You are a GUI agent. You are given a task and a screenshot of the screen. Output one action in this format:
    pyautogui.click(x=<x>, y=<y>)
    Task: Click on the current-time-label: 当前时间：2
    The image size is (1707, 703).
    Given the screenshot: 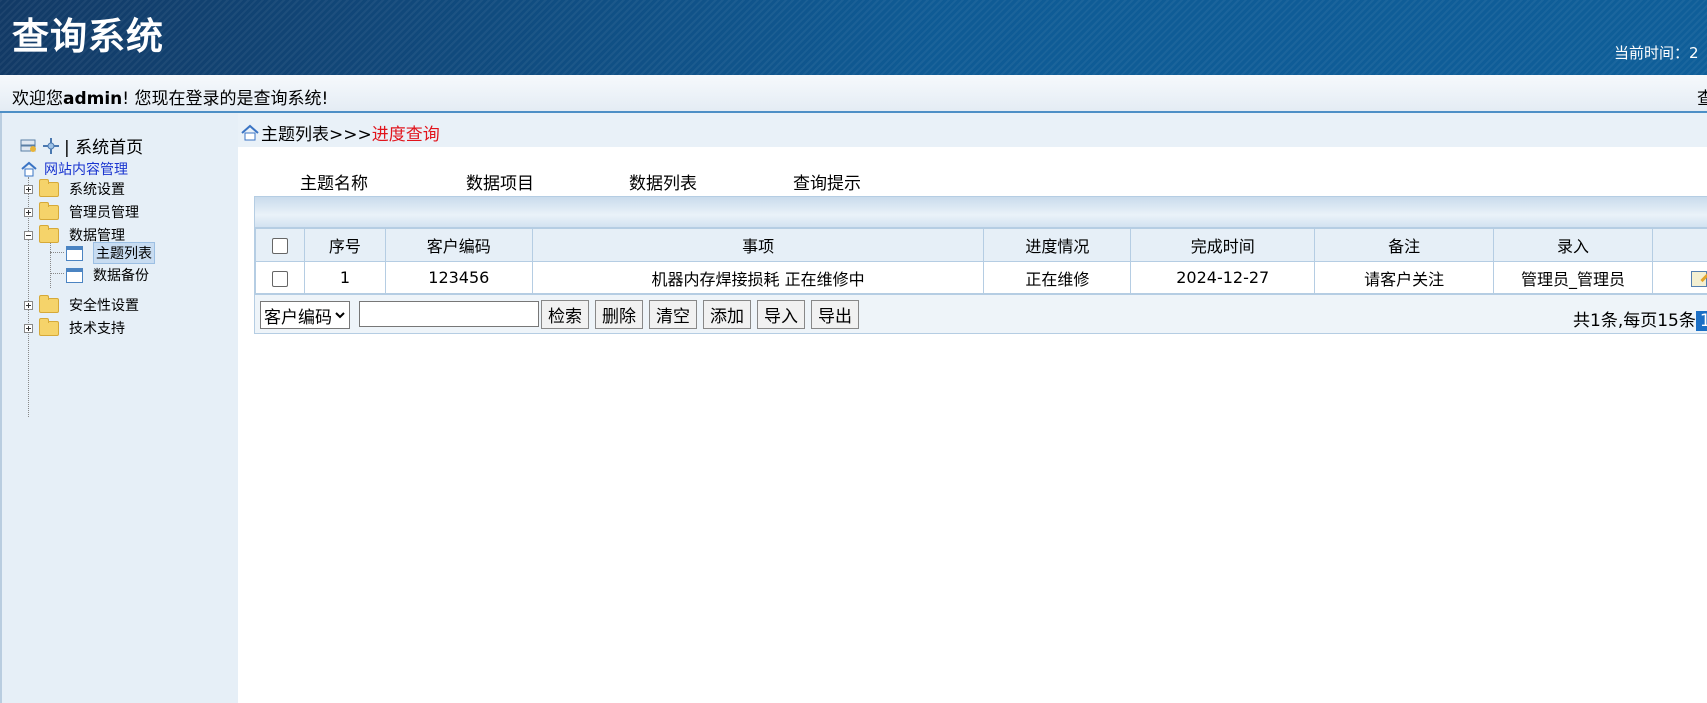 What is the action you would take?
    pyautogui.click(x=1656, y=53)
    